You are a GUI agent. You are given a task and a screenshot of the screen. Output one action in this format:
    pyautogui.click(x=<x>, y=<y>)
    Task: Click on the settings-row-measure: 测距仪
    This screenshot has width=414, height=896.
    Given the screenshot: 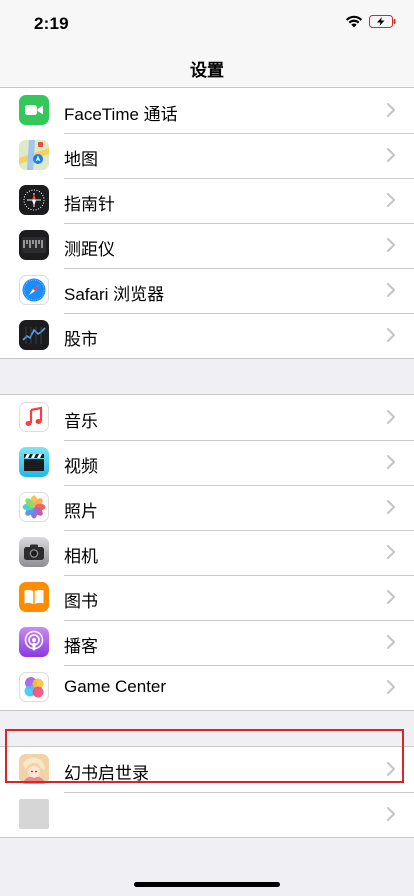 What is the action you would take?
    pyautogui.click(x=207, y=245)
    